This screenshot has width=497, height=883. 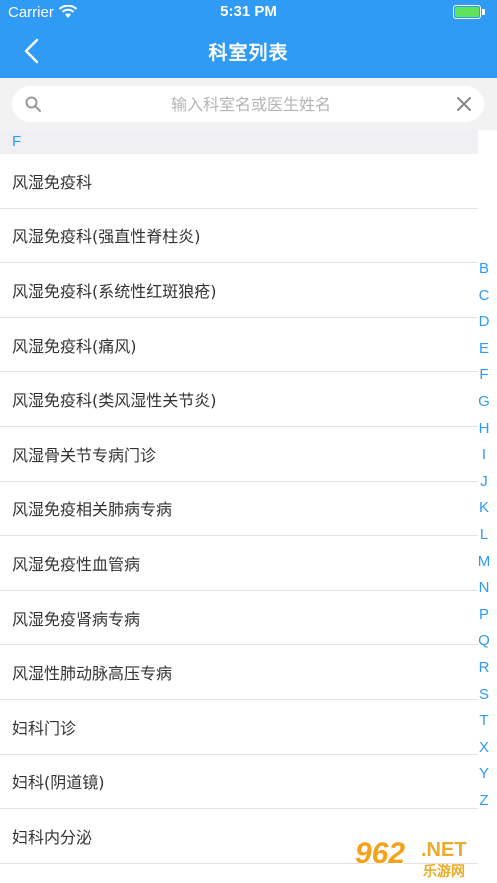 What do you see at coordinates (239, 618) in the screenshot?
I see `list-item: 风湿免疫肾病专病` at bounding box center [239, 618].